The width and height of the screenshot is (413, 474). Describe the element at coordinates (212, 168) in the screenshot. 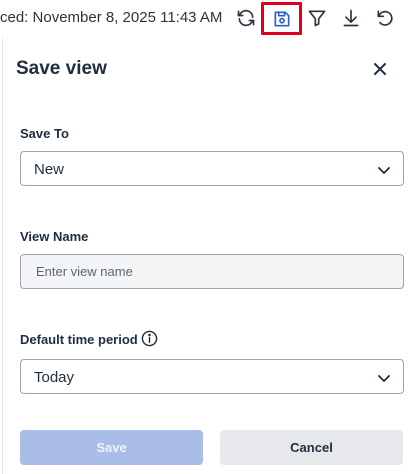

I see `save-to-select: New` at that location.